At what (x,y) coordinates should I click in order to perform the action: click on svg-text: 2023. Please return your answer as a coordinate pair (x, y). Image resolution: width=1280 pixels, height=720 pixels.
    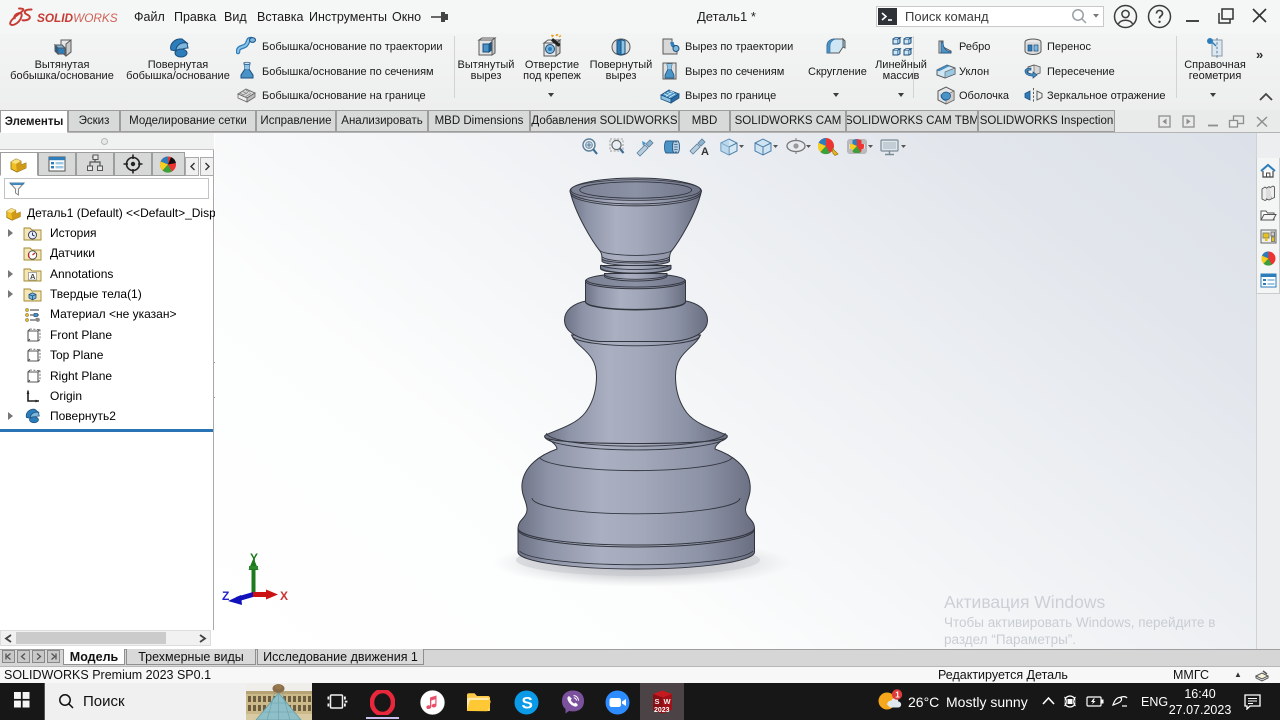
    Looking at the image, I should click on (662, 710).